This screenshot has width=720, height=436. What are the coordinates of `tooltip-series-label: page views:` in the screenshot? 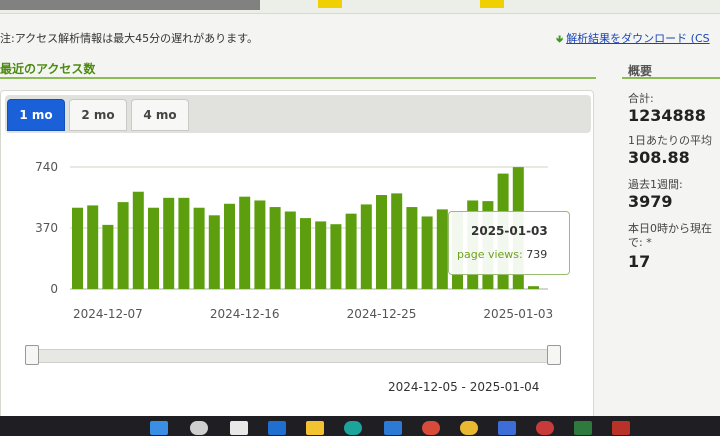 It's located at (490, 254).